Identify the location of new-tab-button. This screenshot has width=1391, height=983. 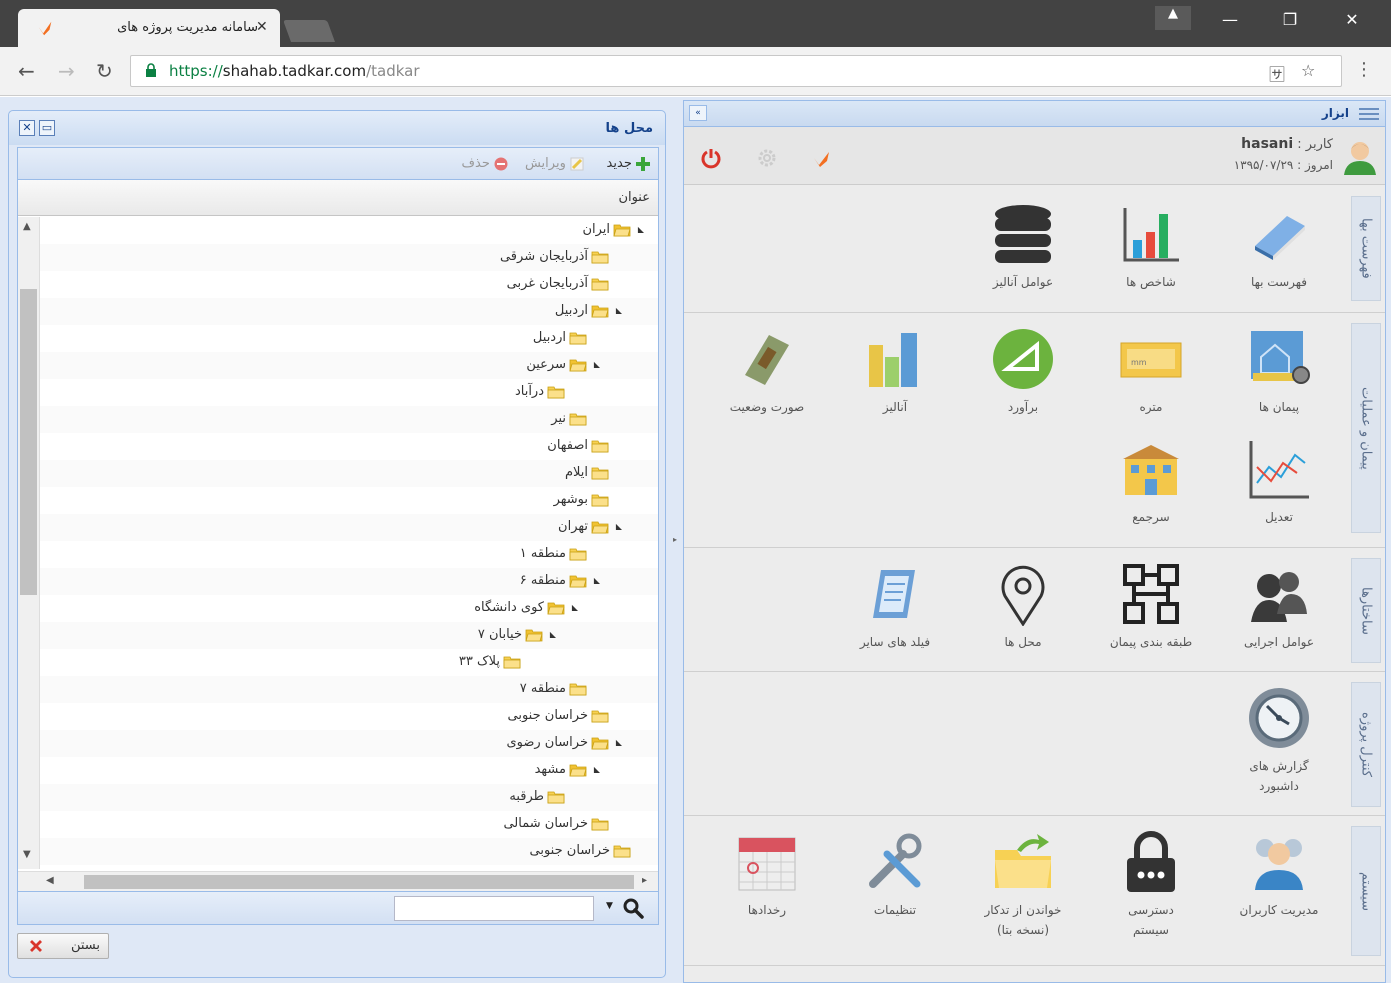
(309, 31).